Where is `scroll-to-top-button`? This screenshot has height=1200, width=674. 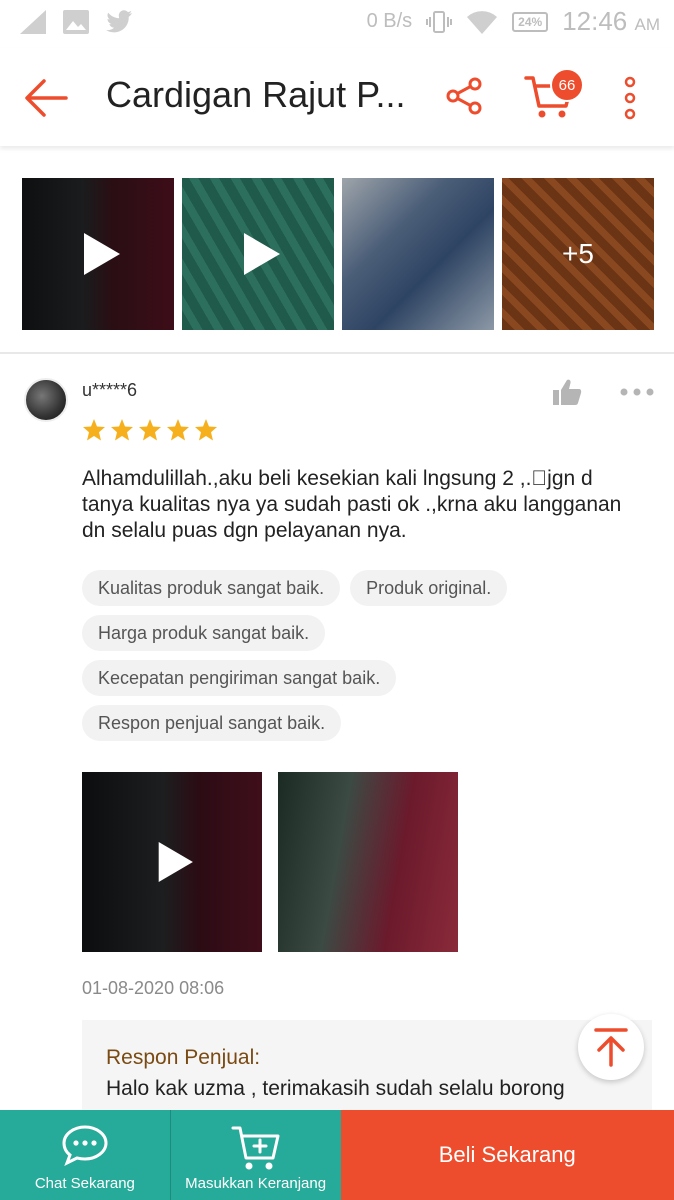
scroll-to-top-button is located at coordinates (611, 1047).